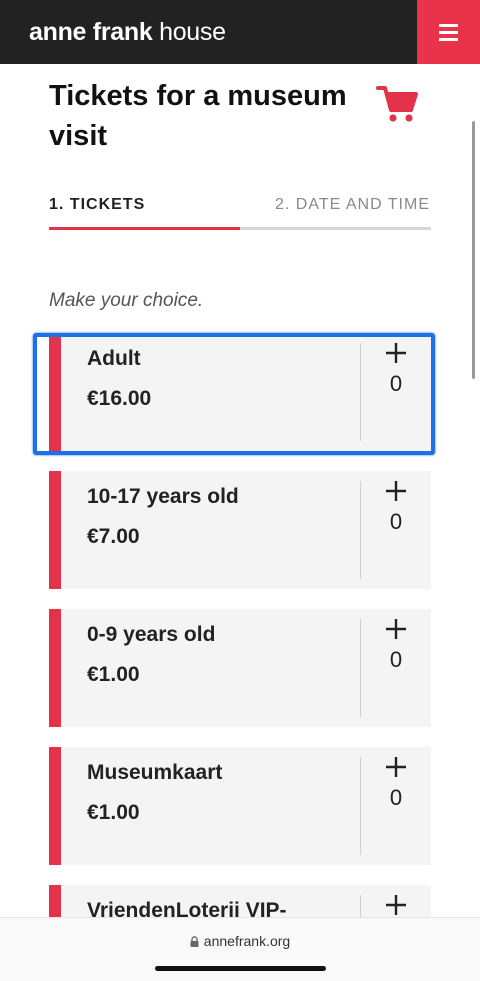 This screenshot has width=480, height=981. What do you see at coordinates (240, 530) in the screenshot?
I see `ticket-card-10-17: 10-17 years old €7.00 0` at bounding box center [240, 530].